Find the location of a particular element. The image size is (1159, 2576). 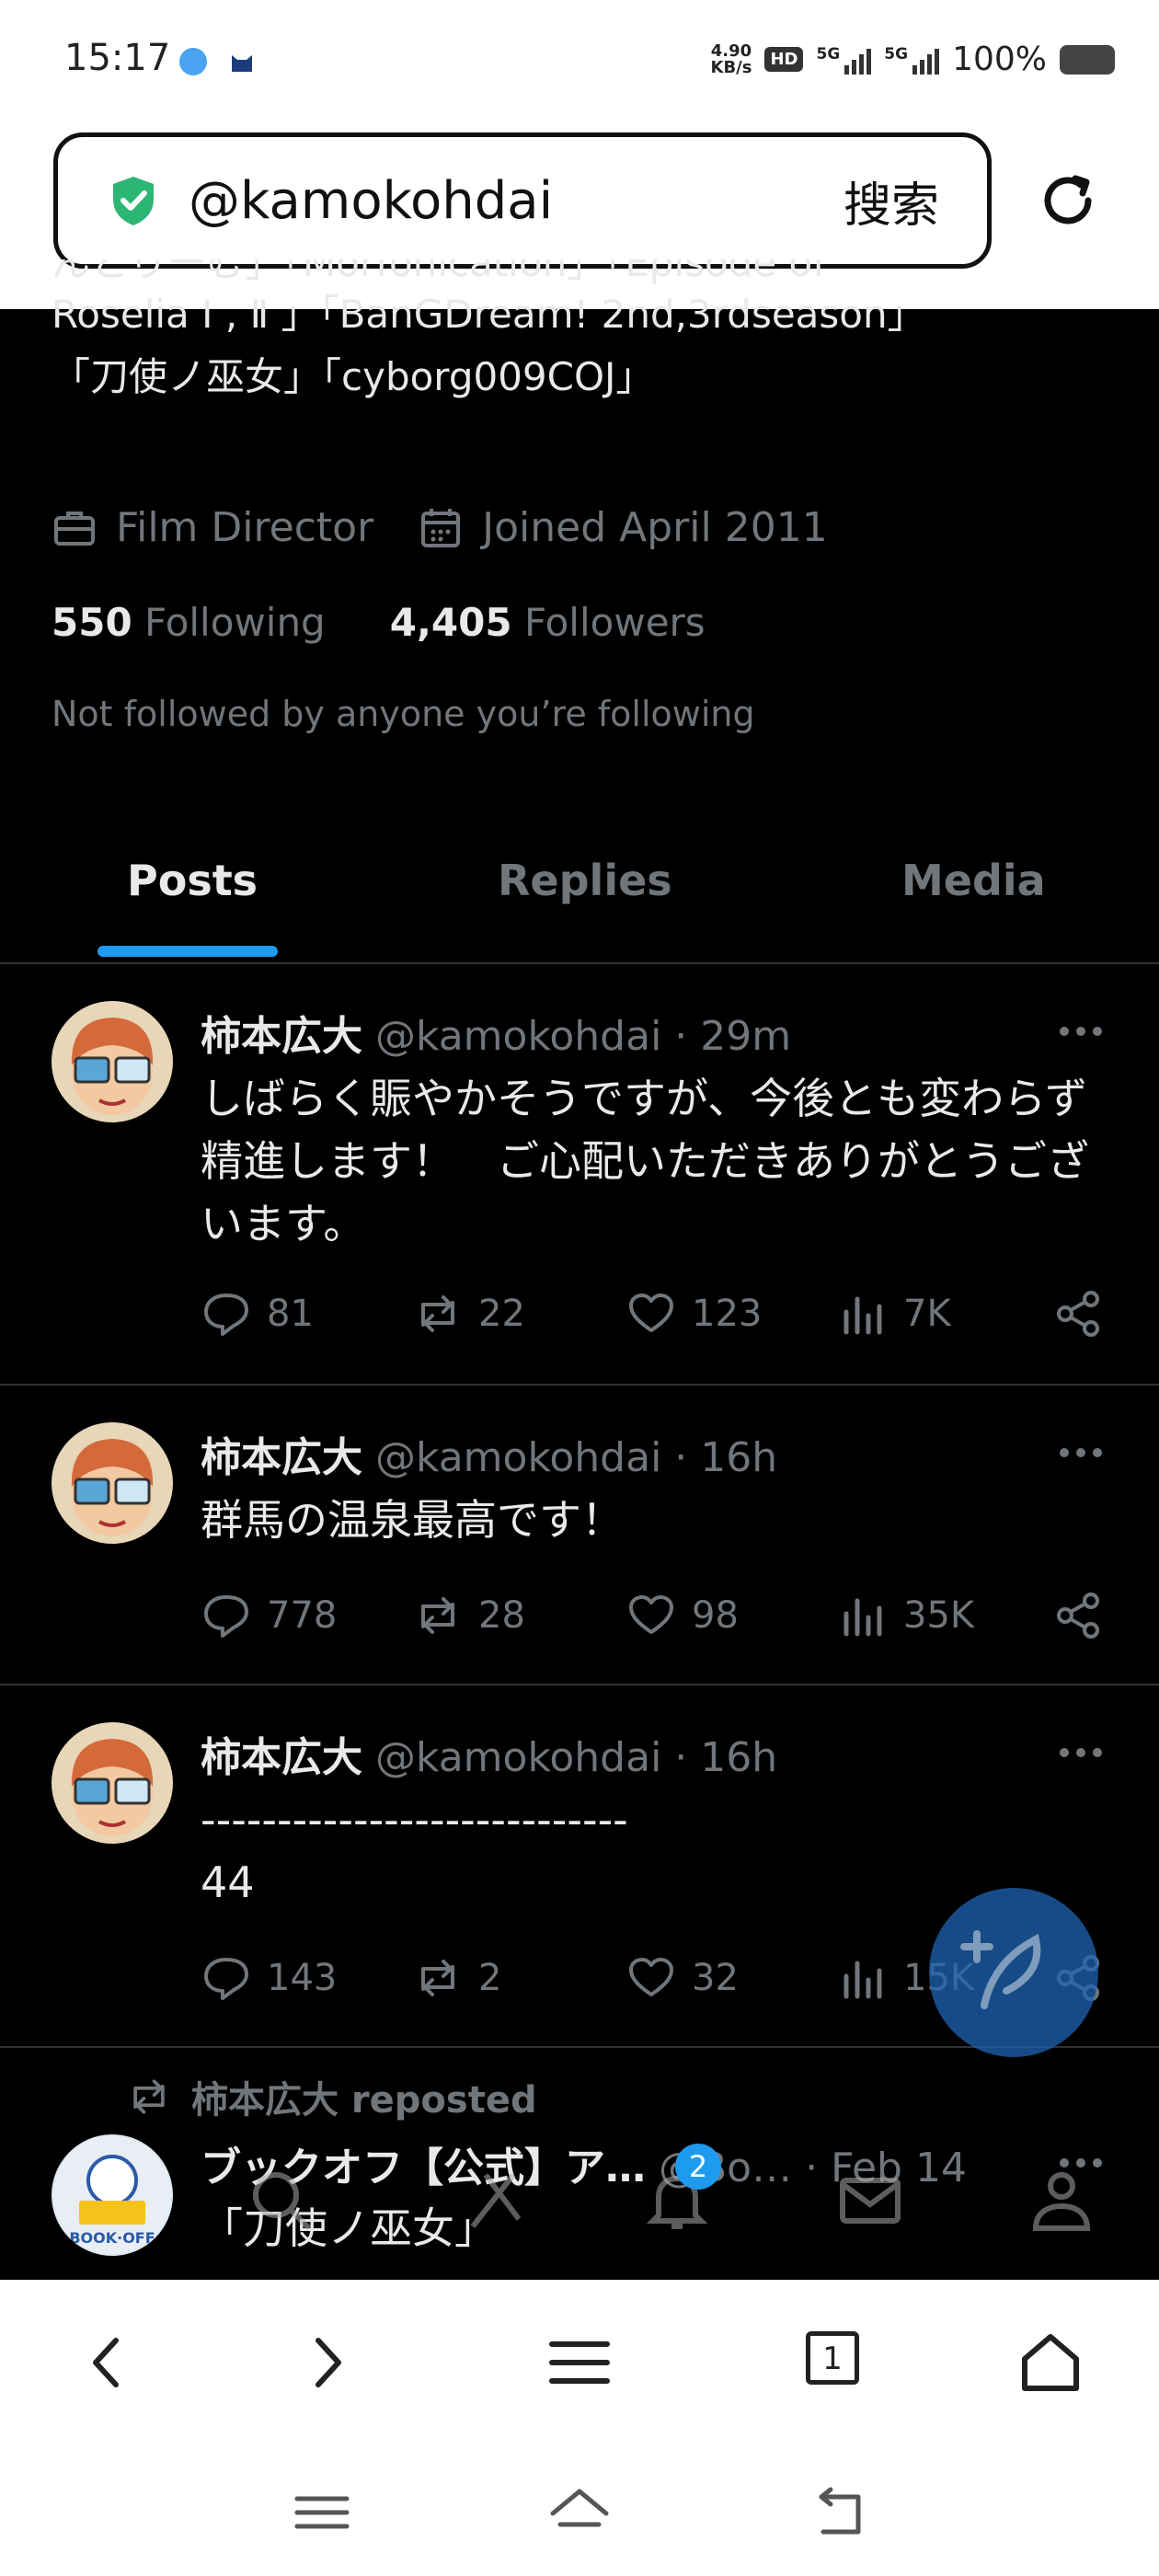

like-button: 32 is located at coordinates (682, 1978).